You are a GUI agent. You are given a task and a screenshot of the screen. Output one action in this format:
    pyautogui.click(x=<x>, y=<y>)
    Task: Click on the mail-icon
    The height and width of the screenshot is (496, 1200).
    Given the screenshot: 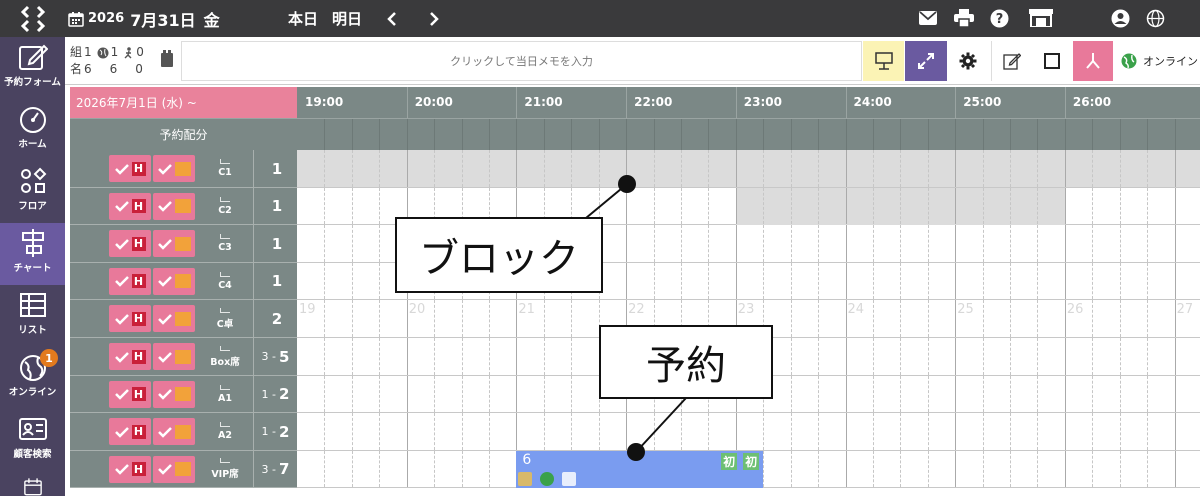 What is the action you would take?
    pyautogui.click(x=928, y=18)
    